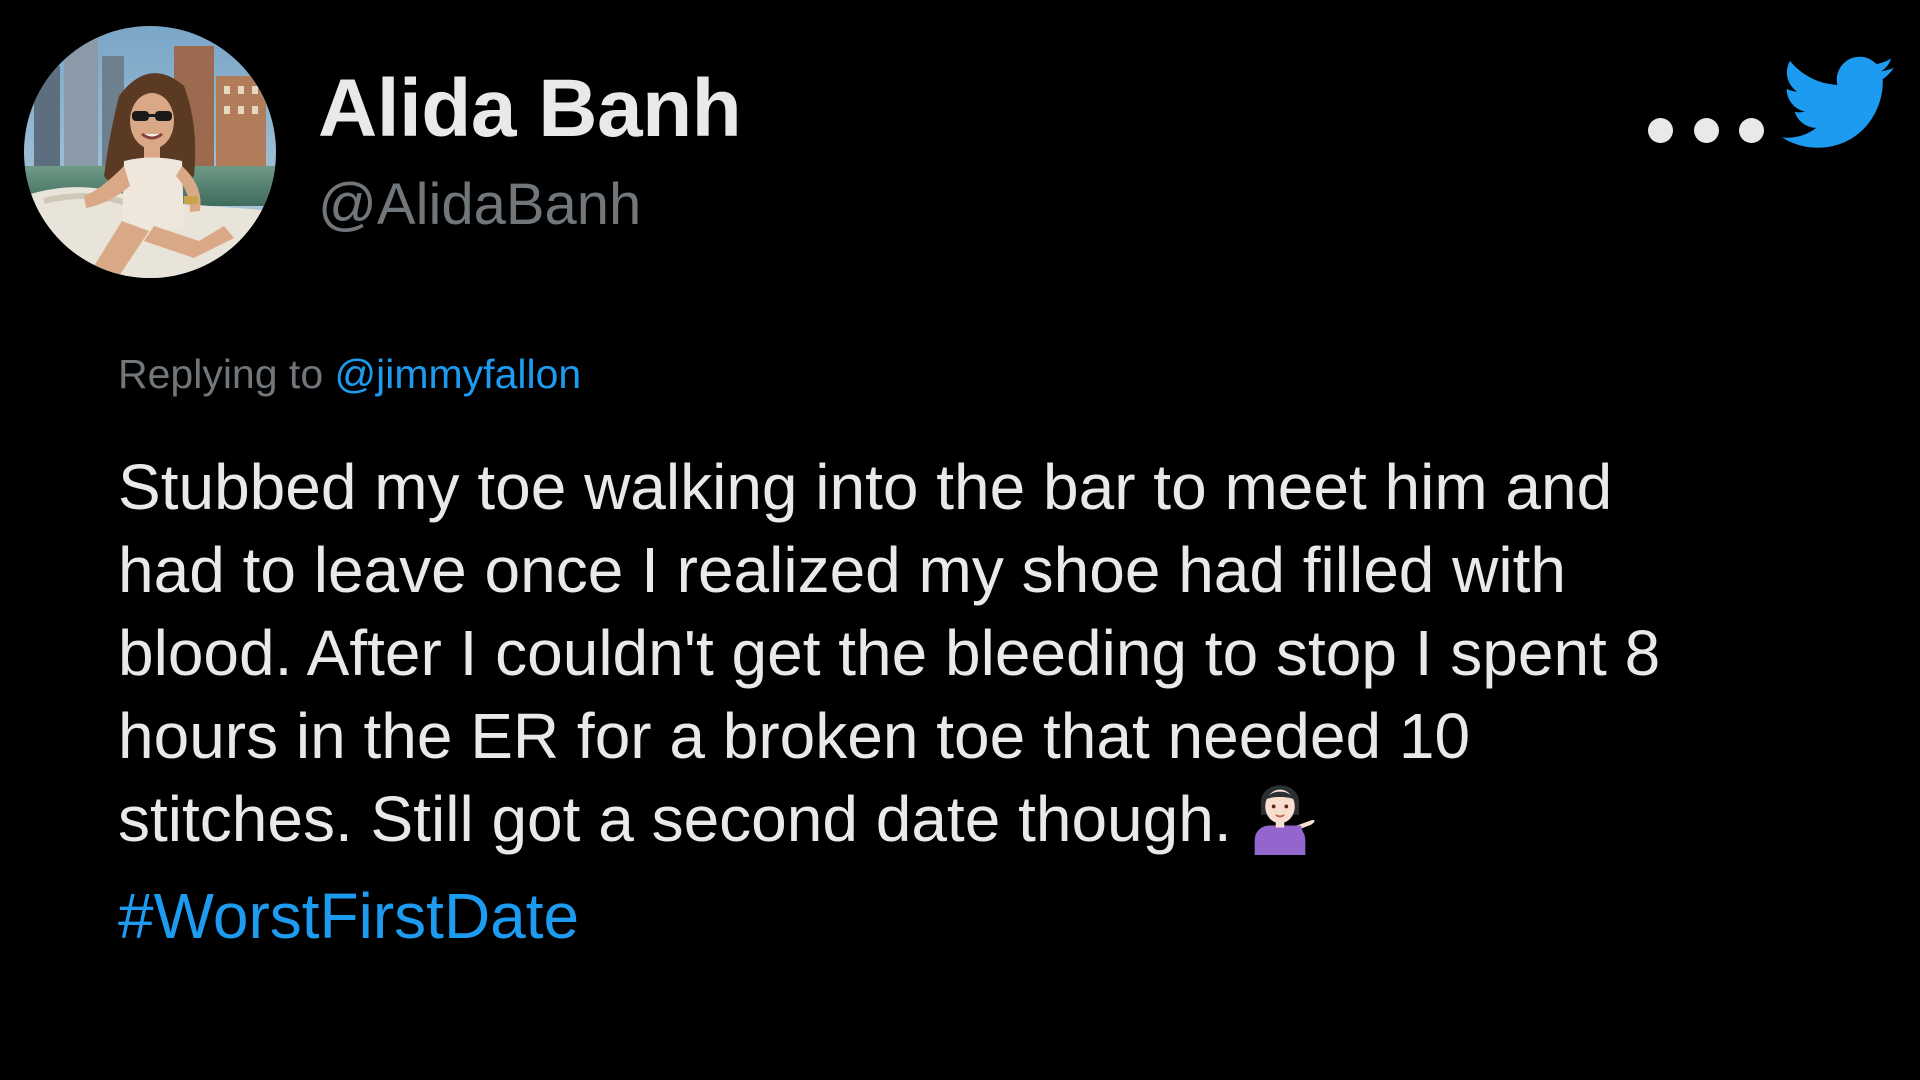 Image resolution: width=1920 pixels, height=1080 pixels. I want to click on avatar, so click(150, 152).